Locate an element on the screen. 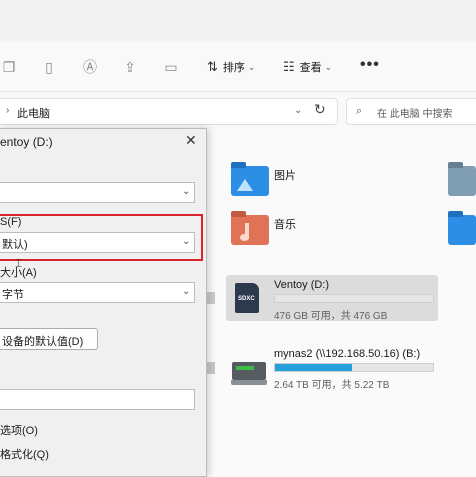  volume-label-input is located at coordinates (97, 399).